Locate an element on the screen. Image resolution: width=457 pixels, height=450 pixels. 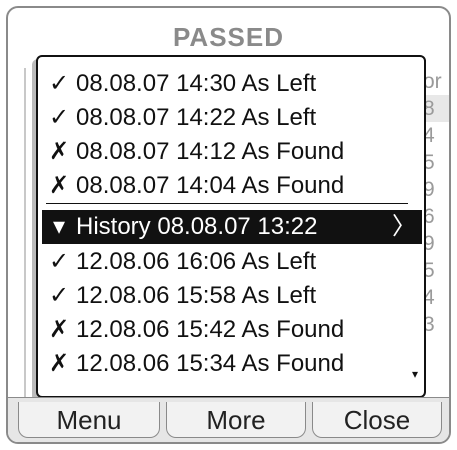
list-item: ✓ 08.08.07 14:30 As Left is located at coordinates (230, 84).